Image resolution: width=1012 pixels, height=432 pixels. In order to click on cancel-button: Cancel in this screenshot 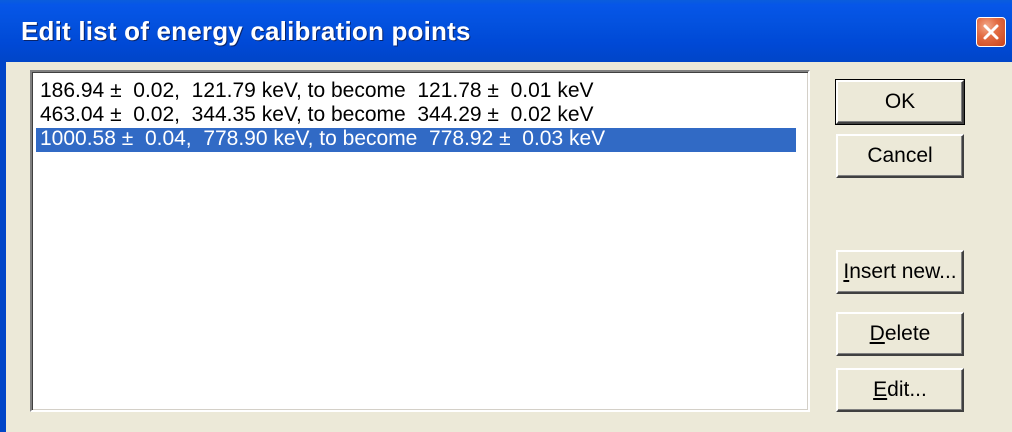, I will do `click(900, 156)`.